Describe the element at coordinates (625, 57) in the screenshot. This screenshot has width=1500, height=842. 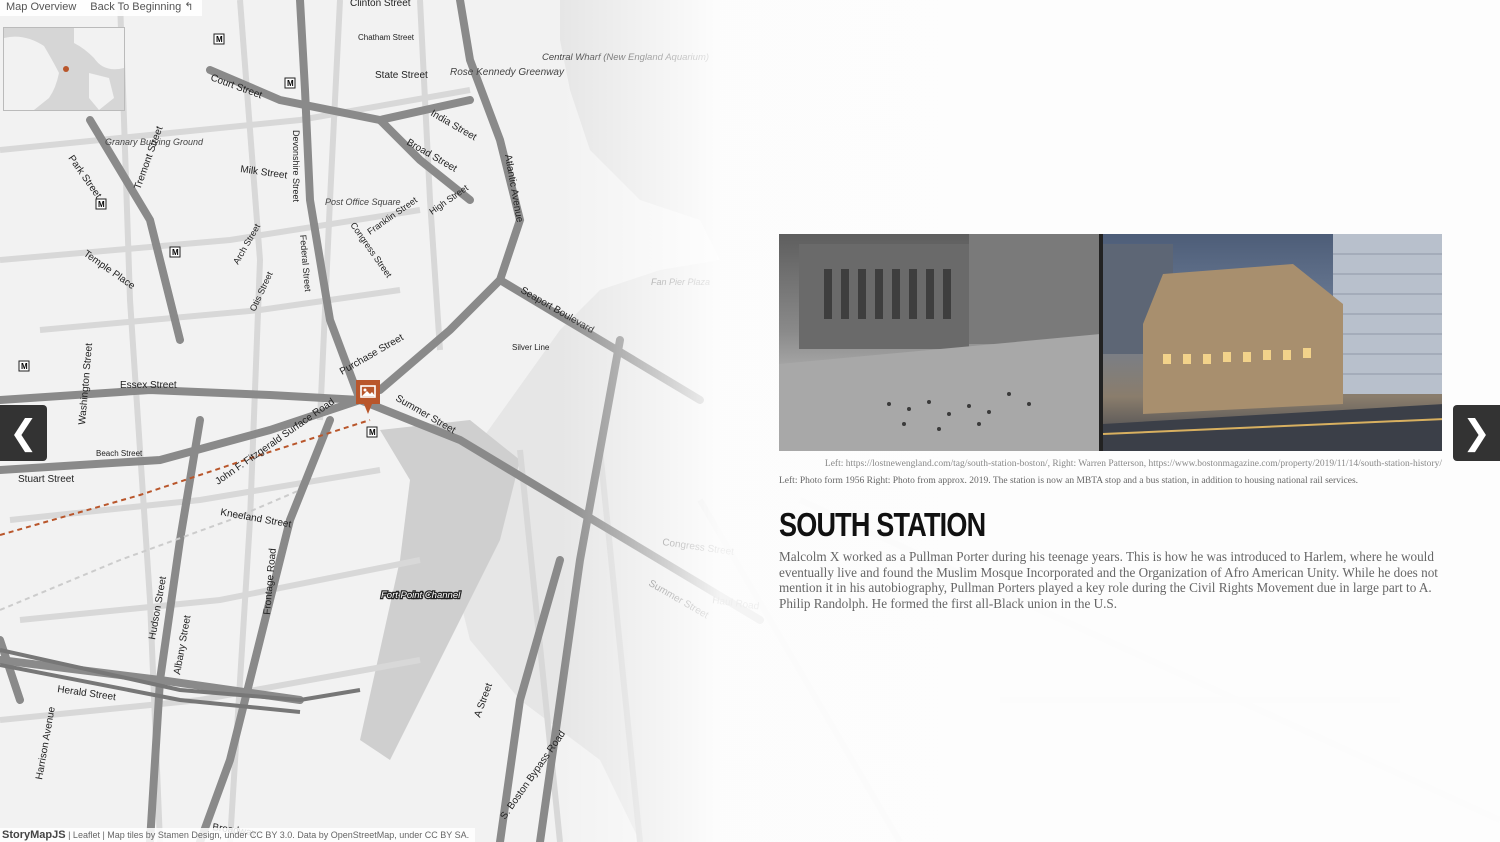
I see `map-label: Central Wharf (New England Aquarium)` at that location.